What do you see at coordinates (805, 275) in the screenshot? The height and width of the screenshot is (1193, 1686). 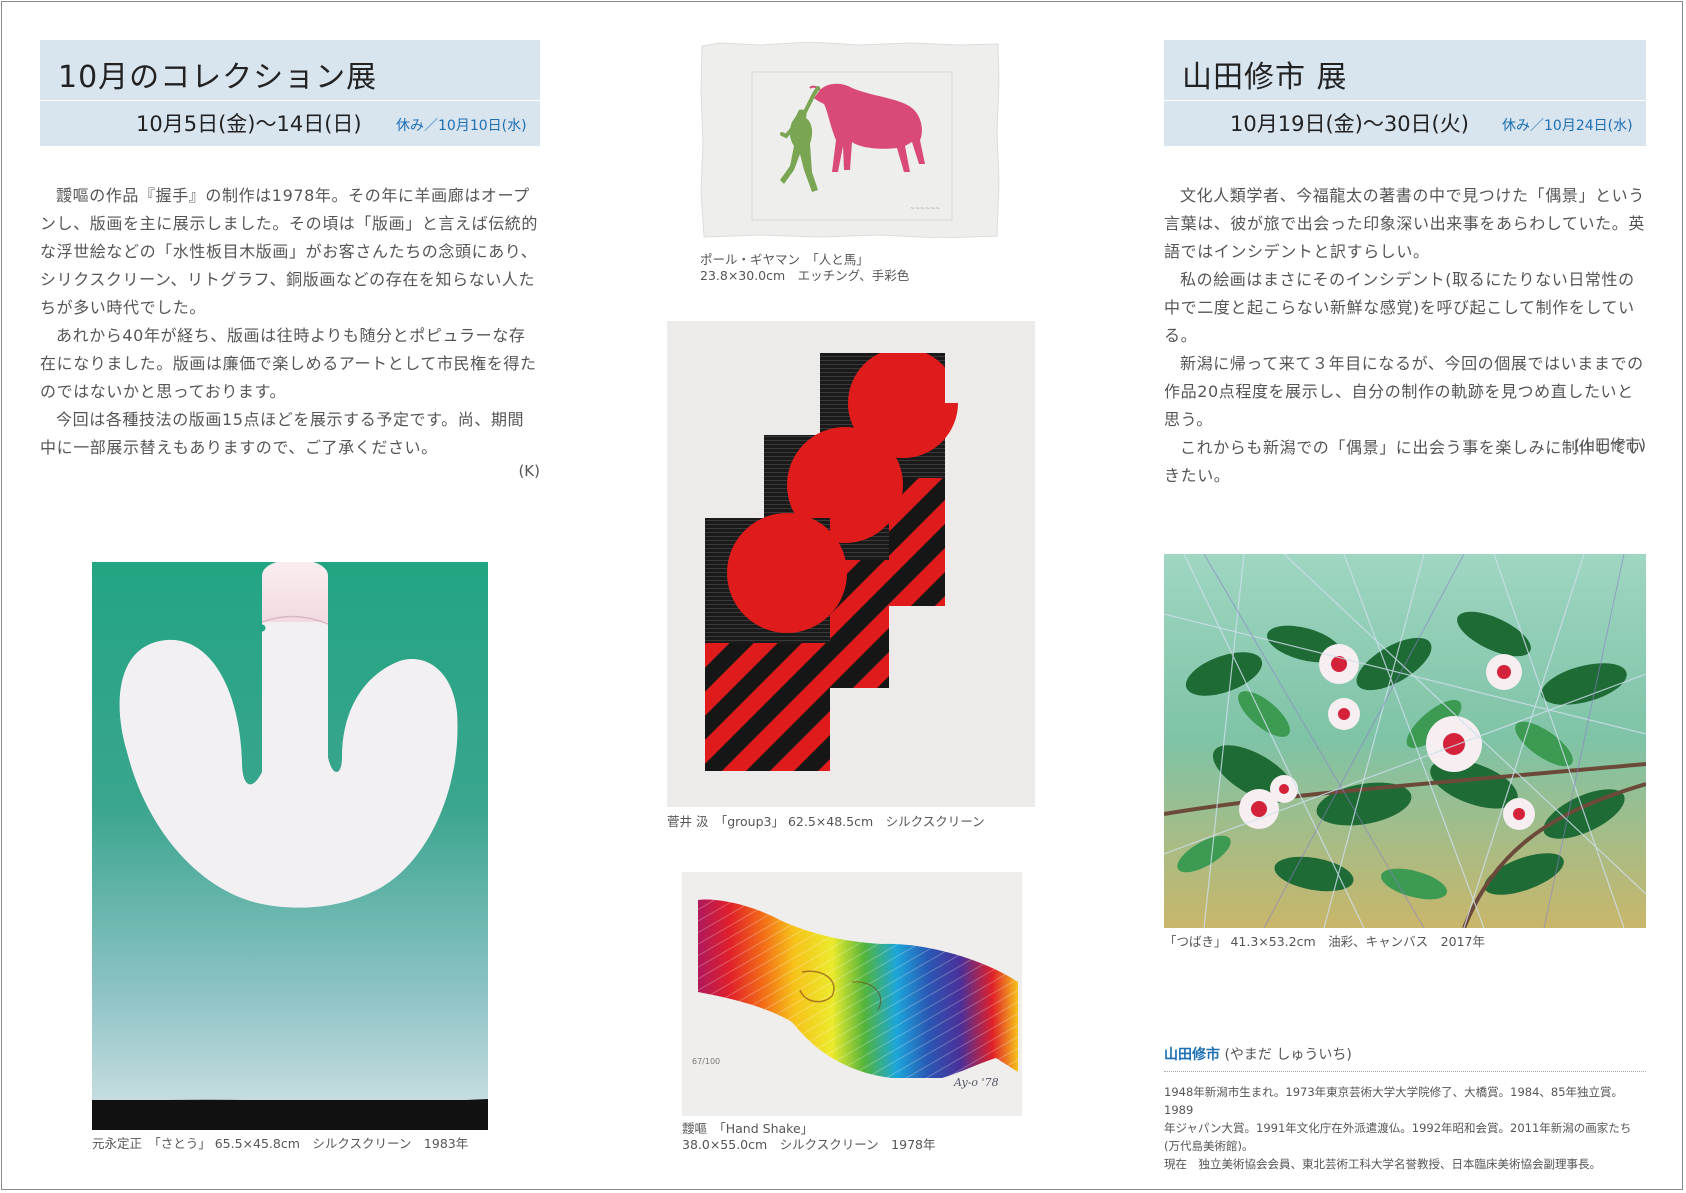 I see `man-and-horse-caption-line-2: 23.8×30.0cm エッチング、手彩色` at bounding box center [805, 275].